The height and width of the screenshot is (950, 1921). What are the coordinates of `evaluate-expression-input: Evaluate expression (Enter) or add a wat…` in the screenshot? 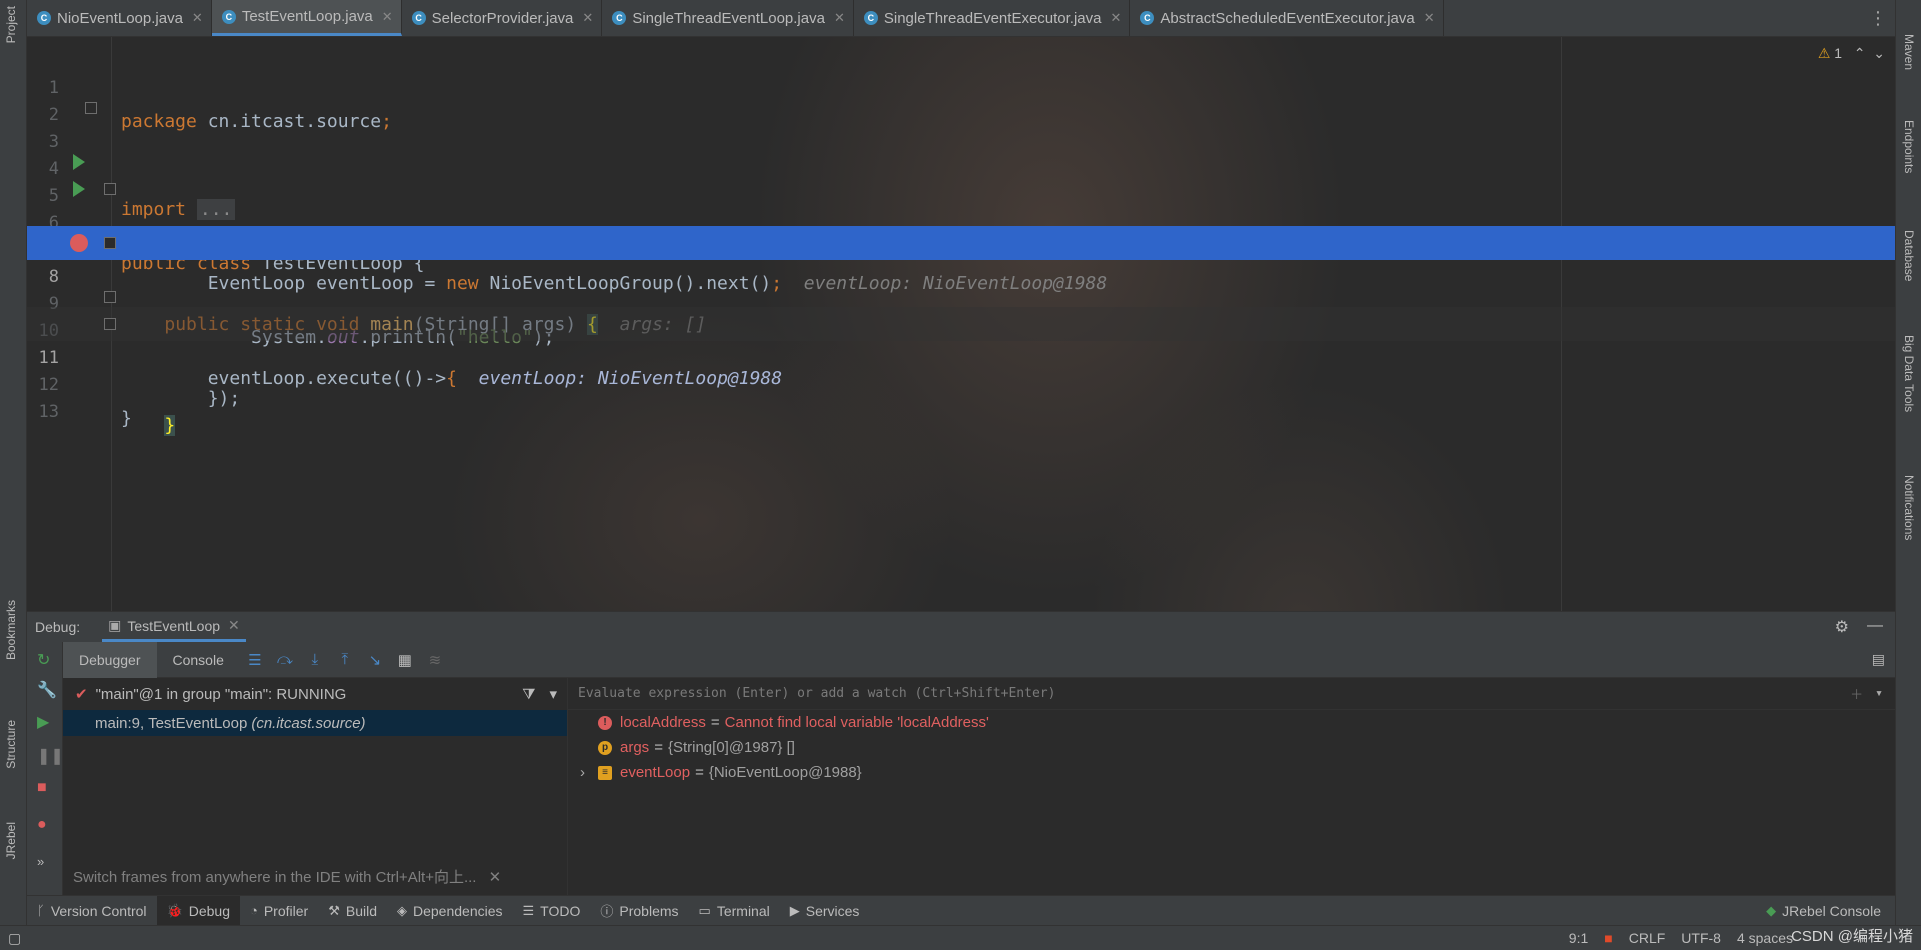 It's located at (1231, 694).